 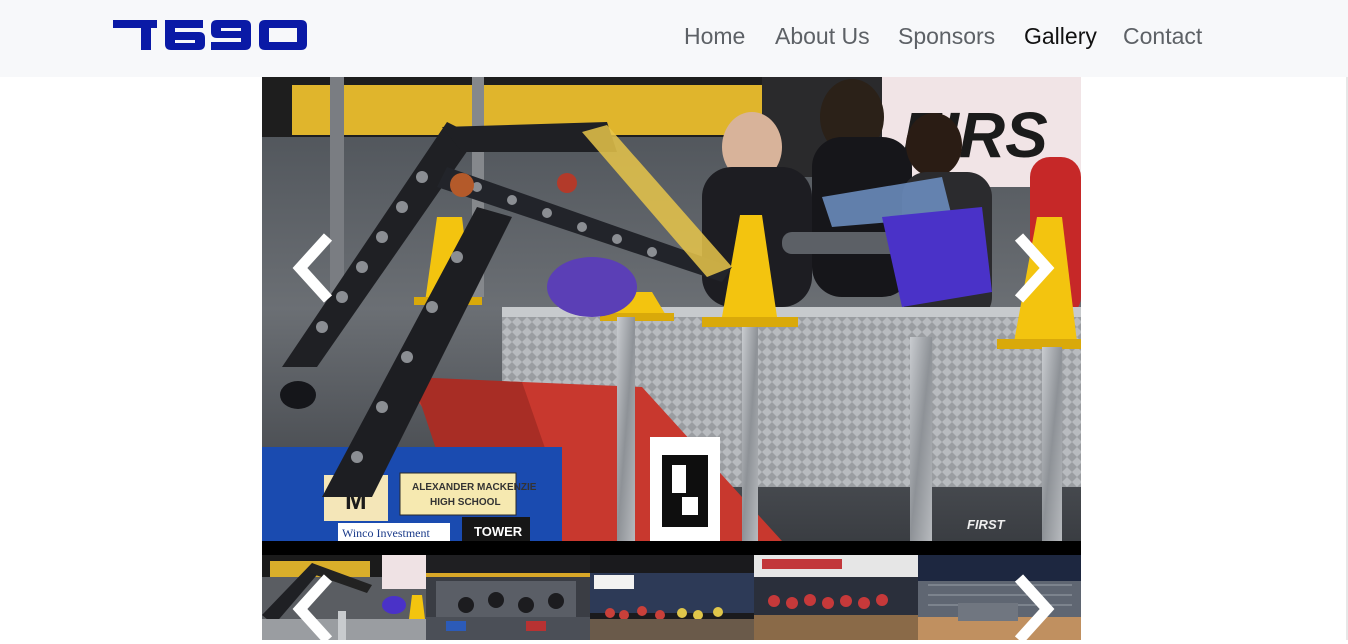 What do you see at coordinates (386, 533) in the screenshot?
I see `sponsor-sign: Winco Investment` at bounding box center [386, 533].